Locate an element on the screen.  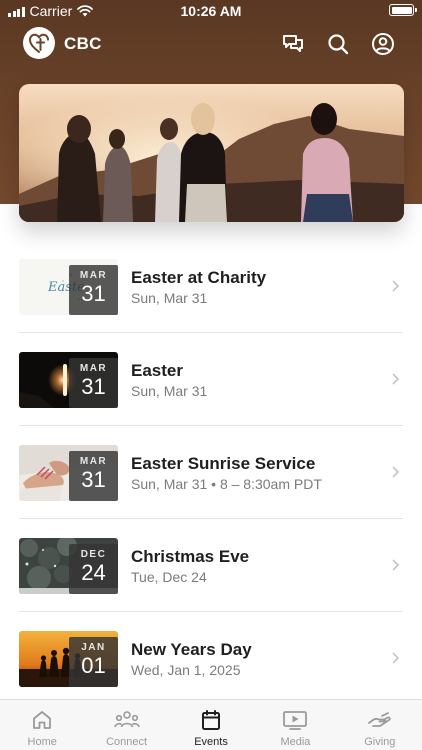
tab-giving: Giving is located at coordinates (380, 725).